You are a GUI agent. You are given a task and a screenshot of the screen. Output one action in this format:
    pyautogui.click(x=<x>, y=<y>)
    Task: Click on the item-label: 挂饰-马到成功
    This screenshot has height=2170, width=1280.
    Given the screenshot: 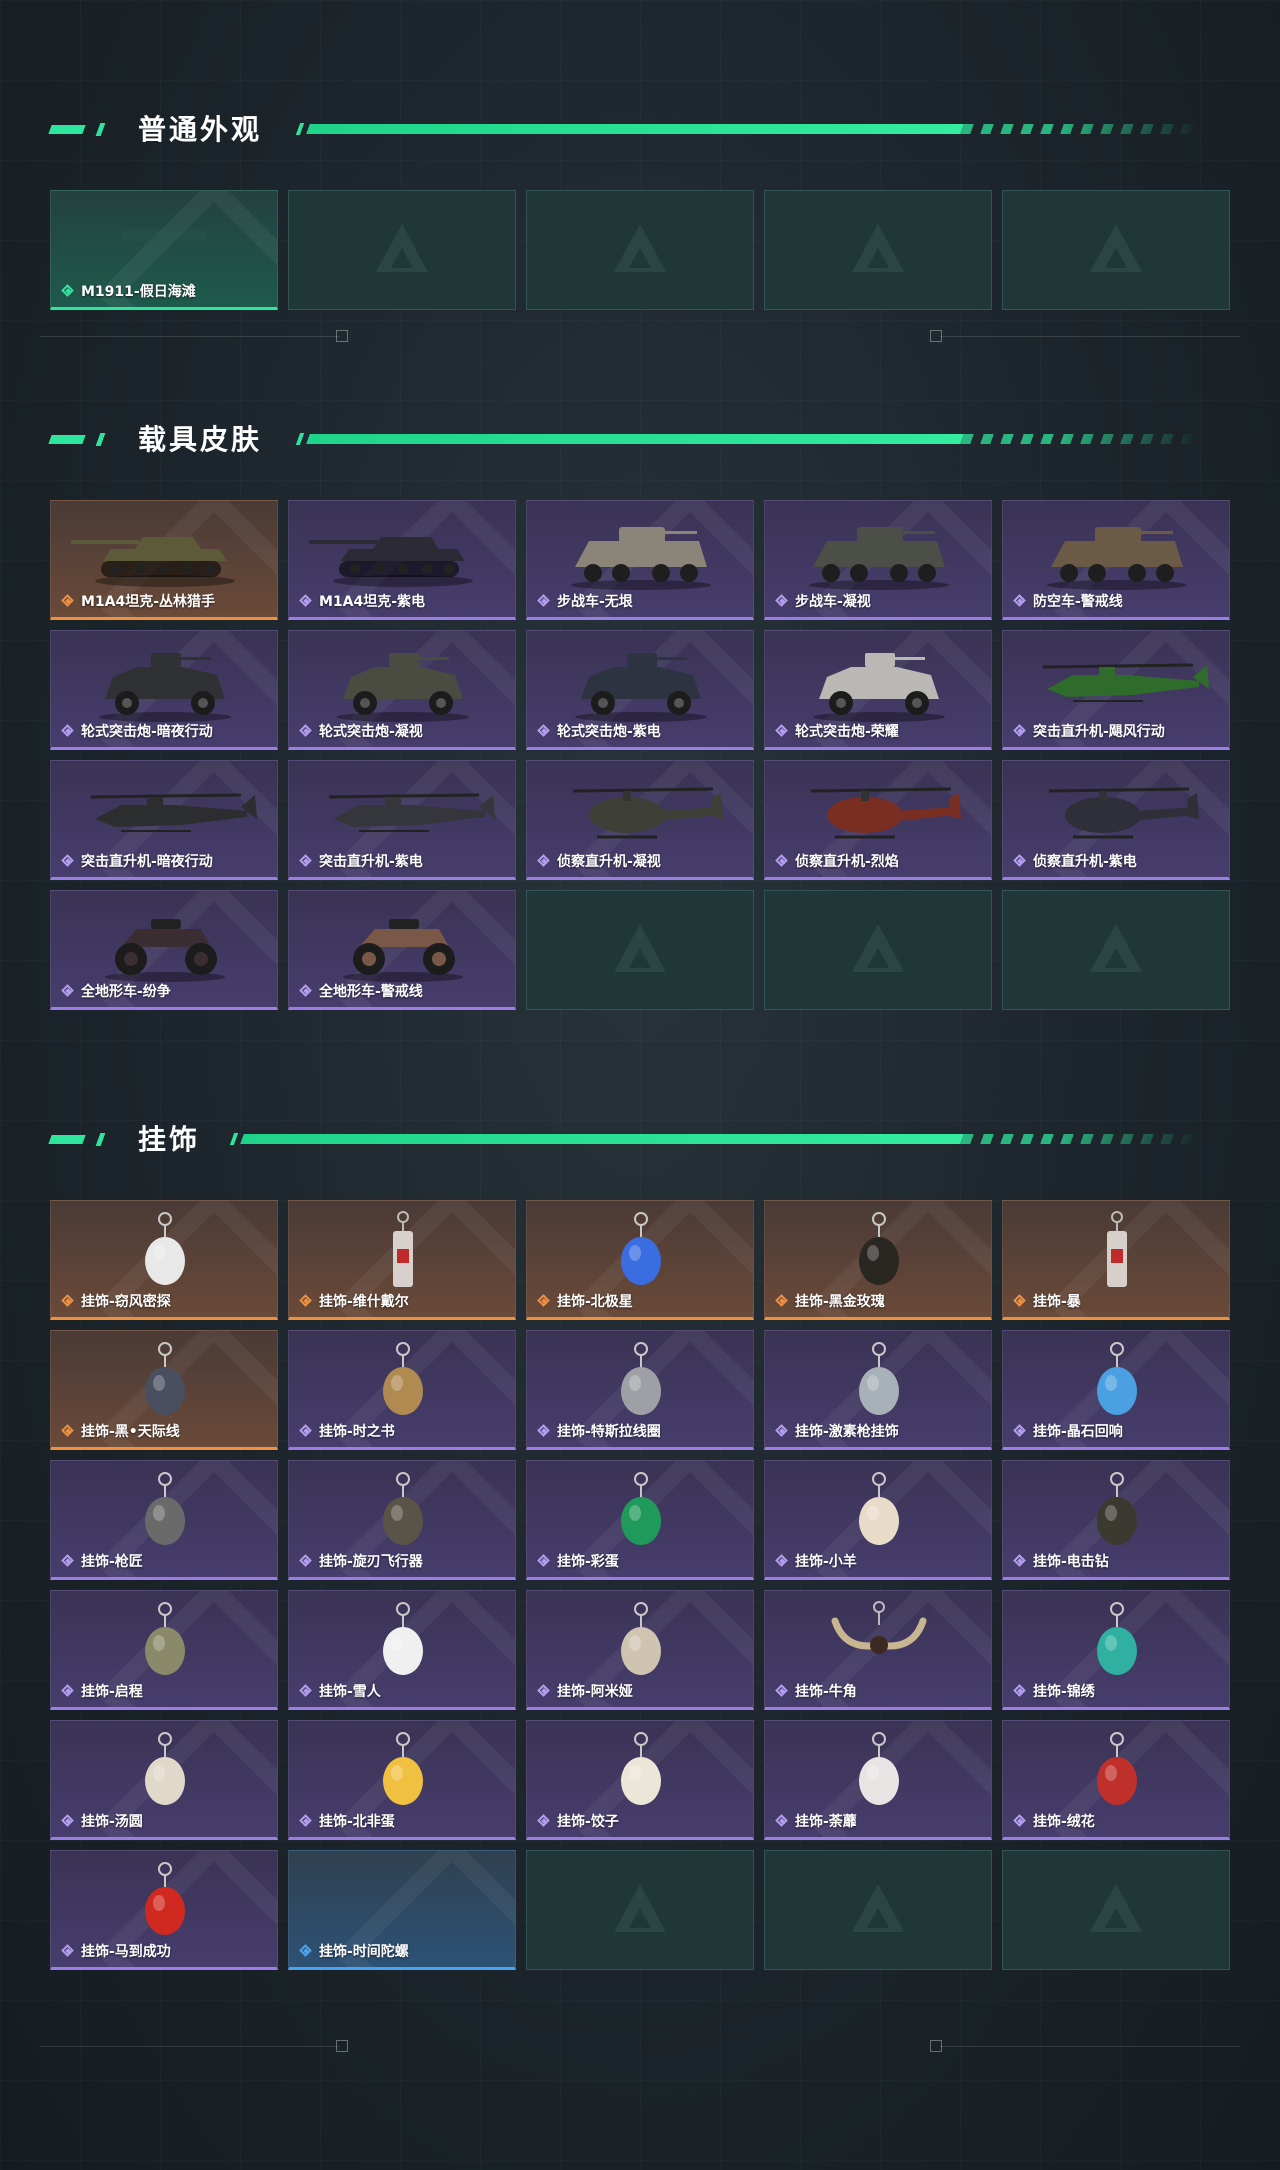 What is the action you would take?
    pyautogui.click(x=166, y=1951)
    